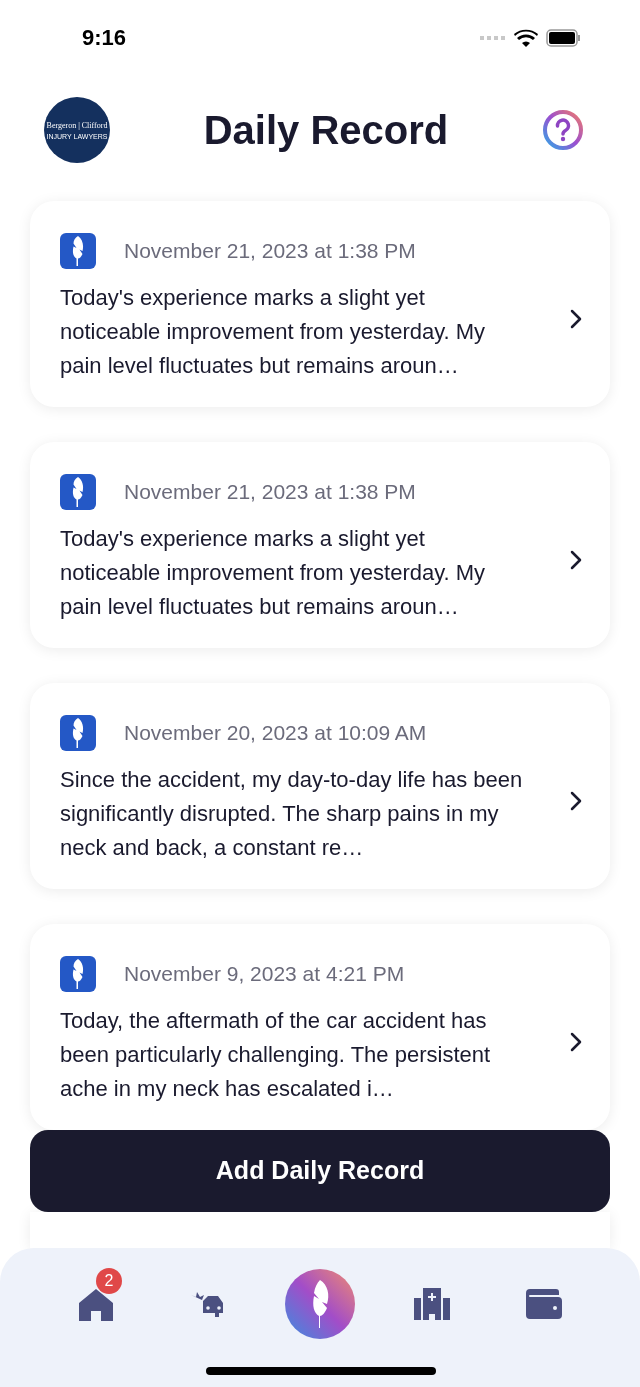 Image resolution: width=640 pixels, height=1387 pixels. What do you see at coordinates (264, 974) in the screenshot?
I see `record-date: November 9, 2023 at 4:21 PM` at bounding box center [264, 974].